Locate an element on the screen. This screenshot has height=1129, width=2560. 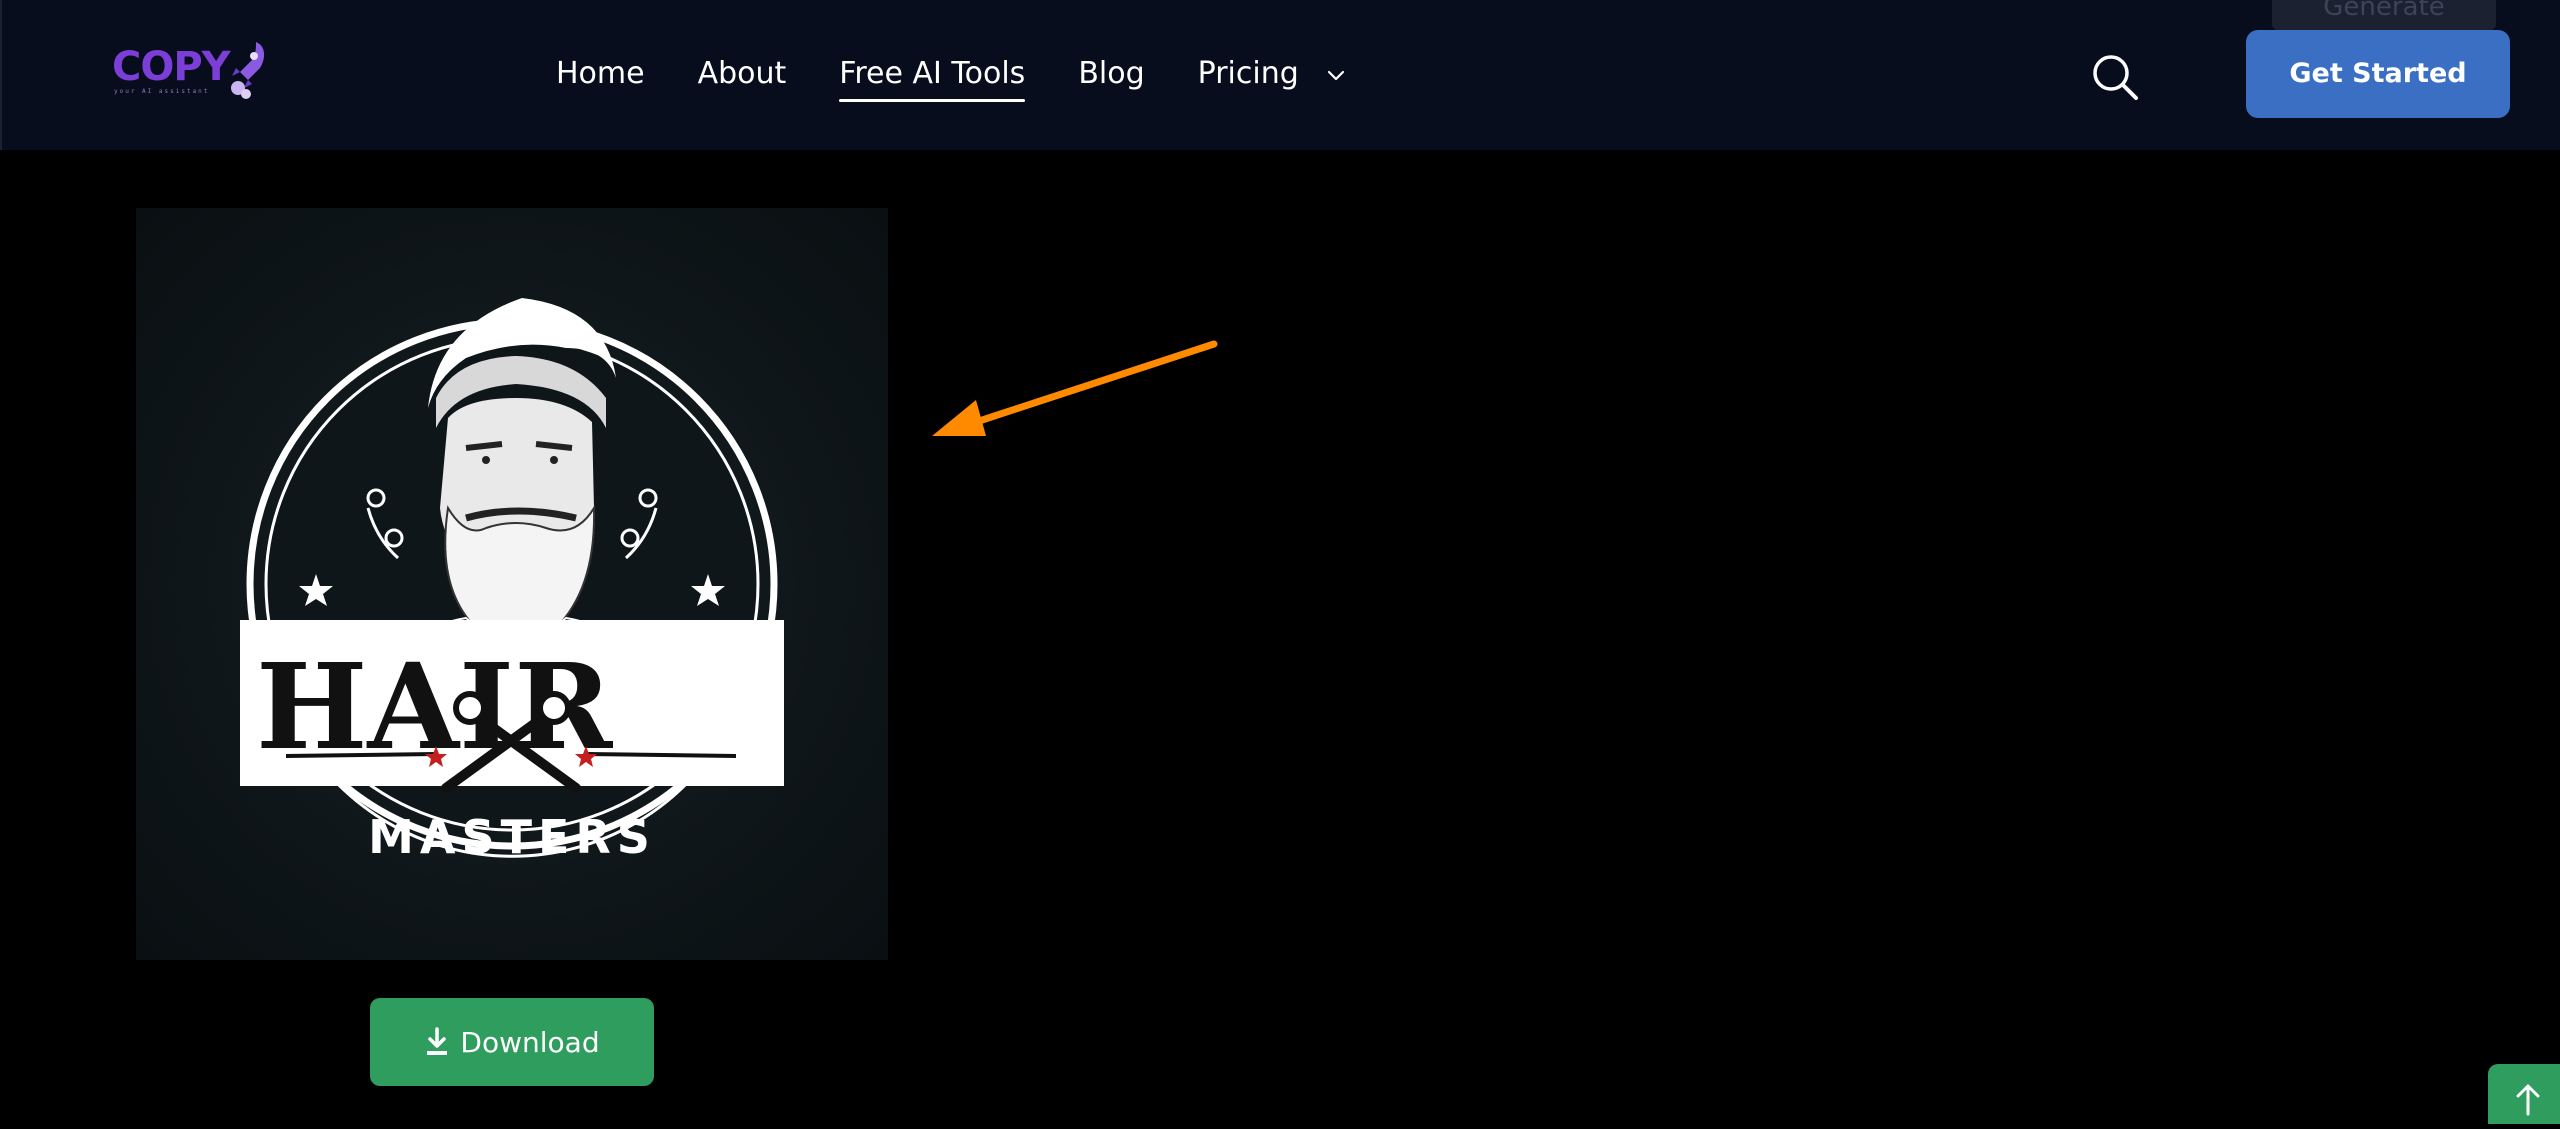
nav-pricing: Pricing is located at coordinates (1248, 74).